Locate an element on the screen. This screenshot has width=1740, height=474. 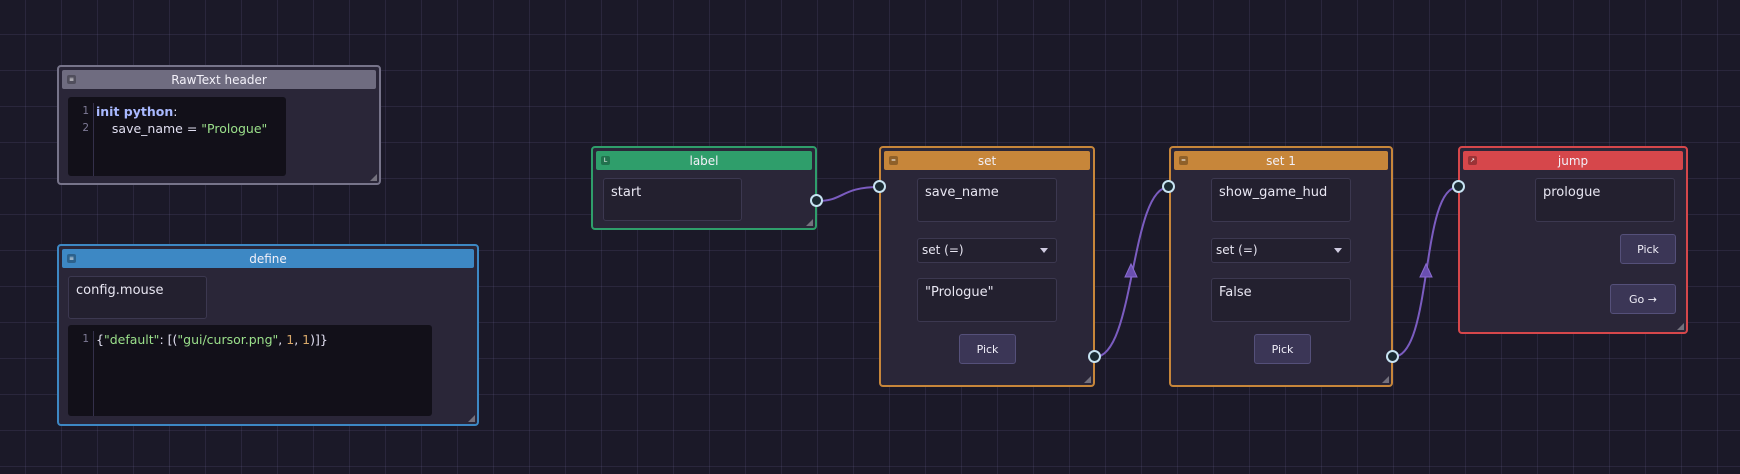
value-text: False is located at coordinates (1235, 292).